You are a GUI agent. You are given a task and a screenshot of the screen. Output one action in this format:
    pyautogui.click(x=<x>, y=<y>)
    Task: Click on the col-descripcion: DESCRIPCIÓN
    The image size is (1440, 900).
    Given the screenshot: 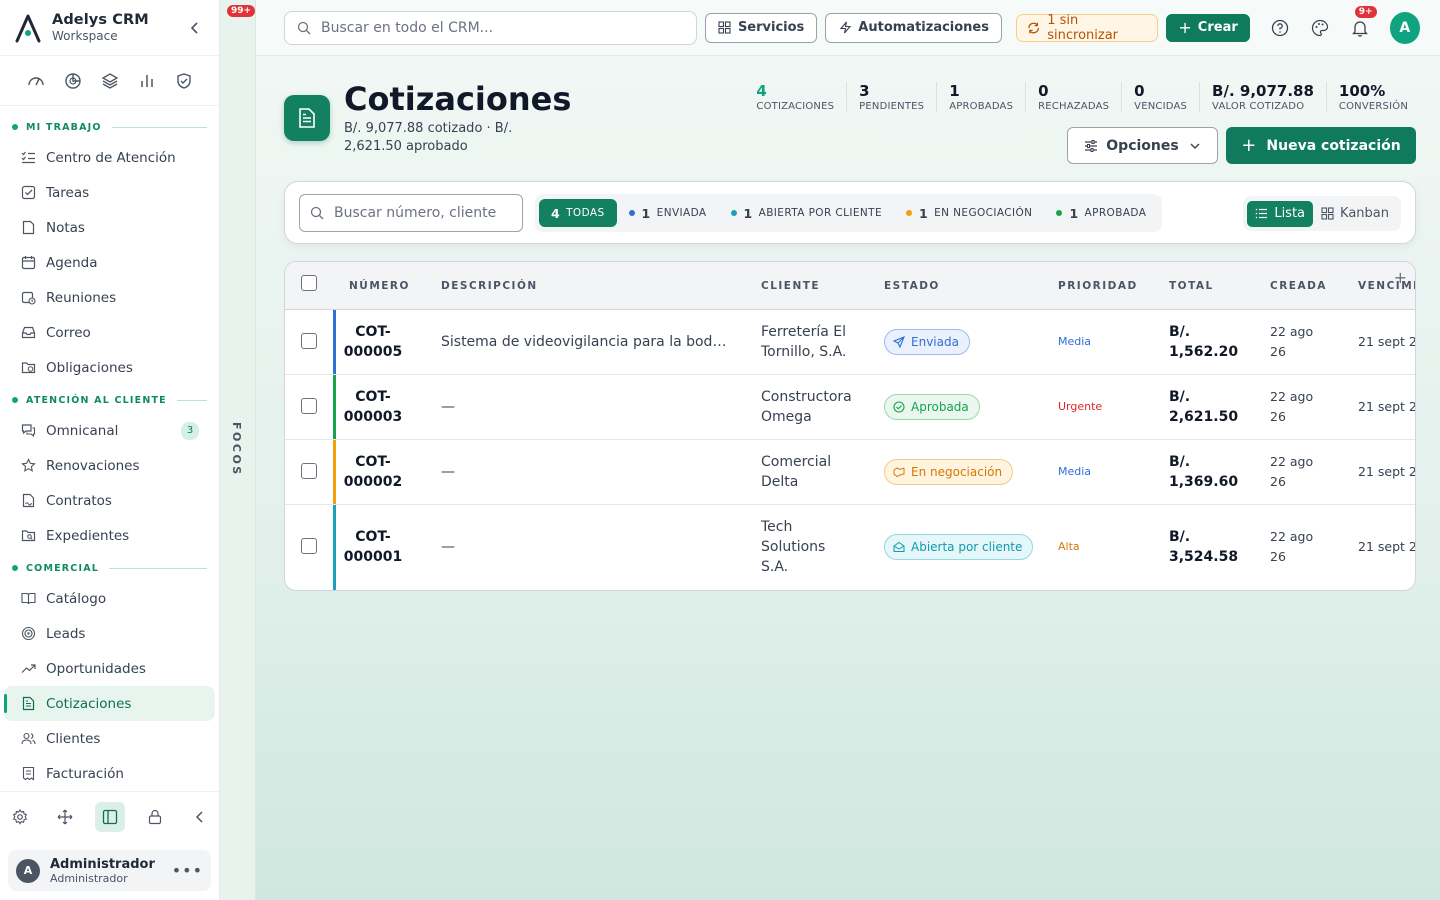 What is the action you would take?
    pyautogui.click(x=489, y=286)
    